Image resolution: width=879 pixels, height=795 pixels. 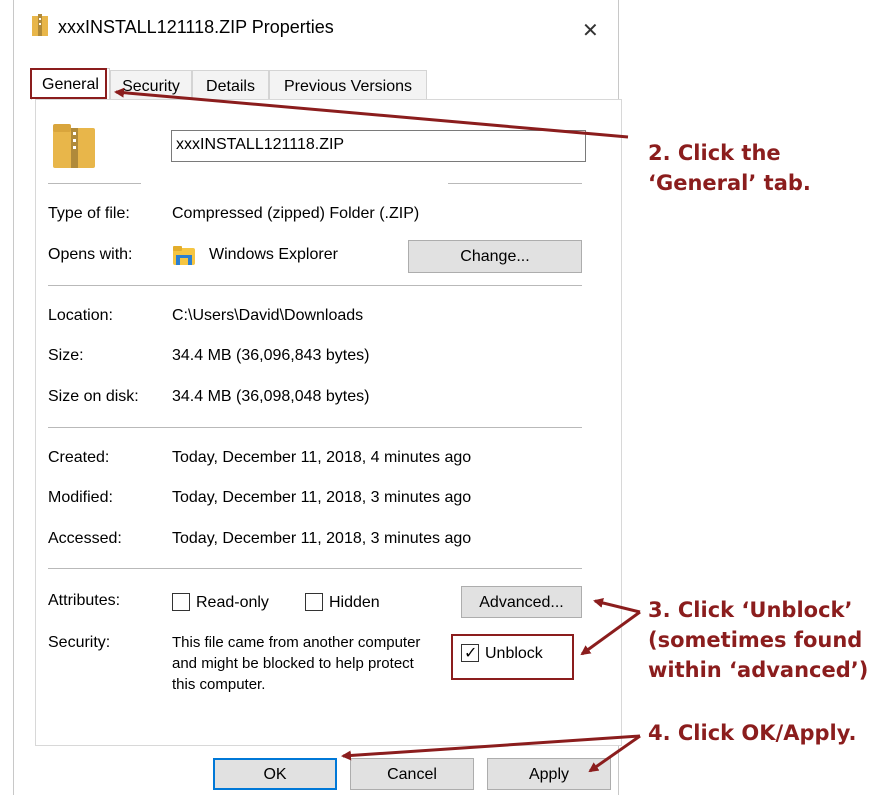 What do you see at coordinates (758, 670) in the screenshot?
I see `step3-line-3: within ‘advanced’)` at bounding box center [758, 670].